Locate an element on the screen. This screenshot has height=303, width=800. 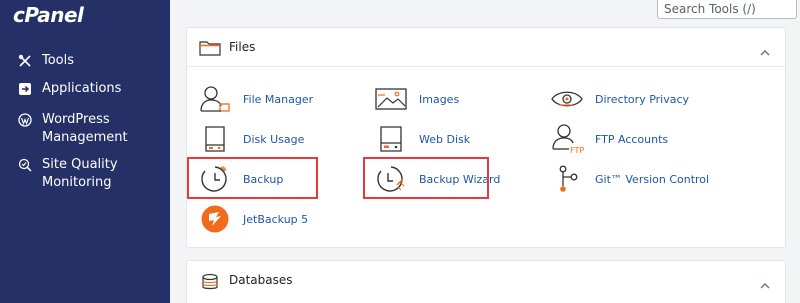
sidebar-item-site-quality: Site Quality Monitoring is located at coordinates (85, 174).